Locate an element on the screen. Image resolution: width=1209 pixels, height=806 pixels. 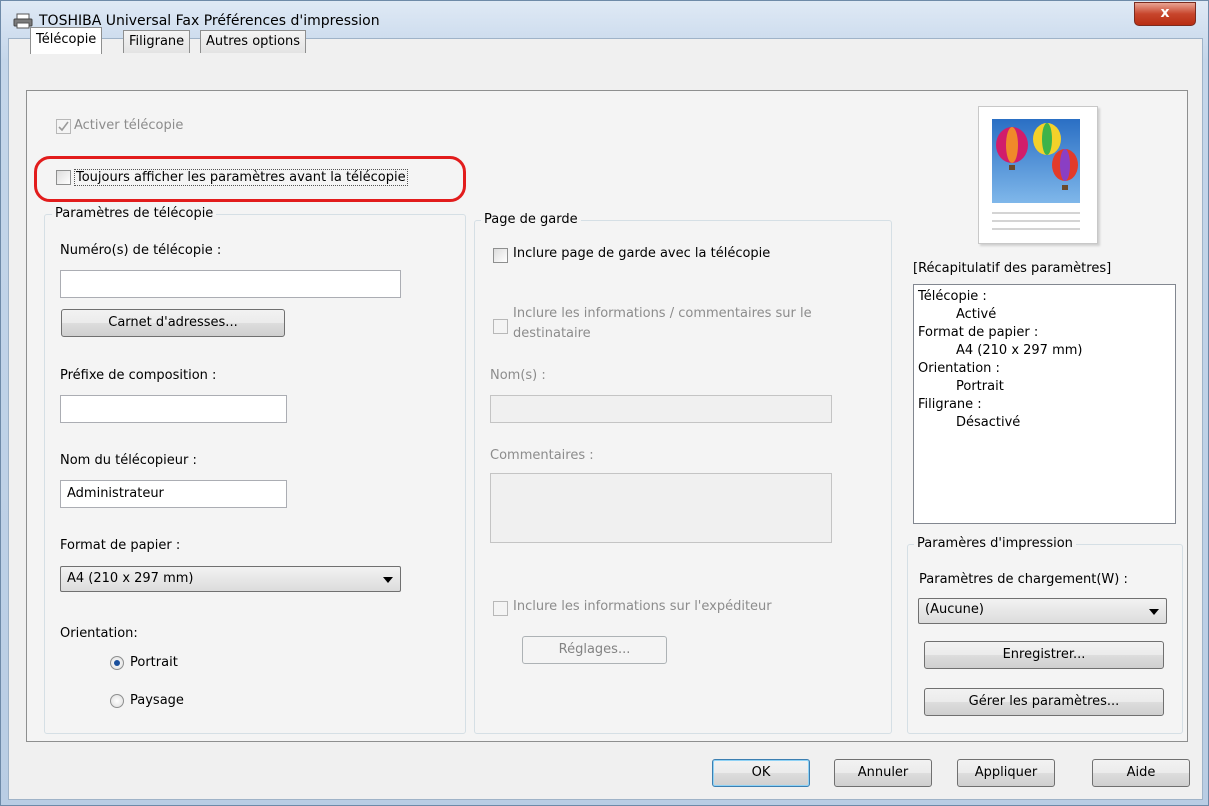
paper-size-value: A4 (210 x 297 mm) is located at coordinates (130, 578).